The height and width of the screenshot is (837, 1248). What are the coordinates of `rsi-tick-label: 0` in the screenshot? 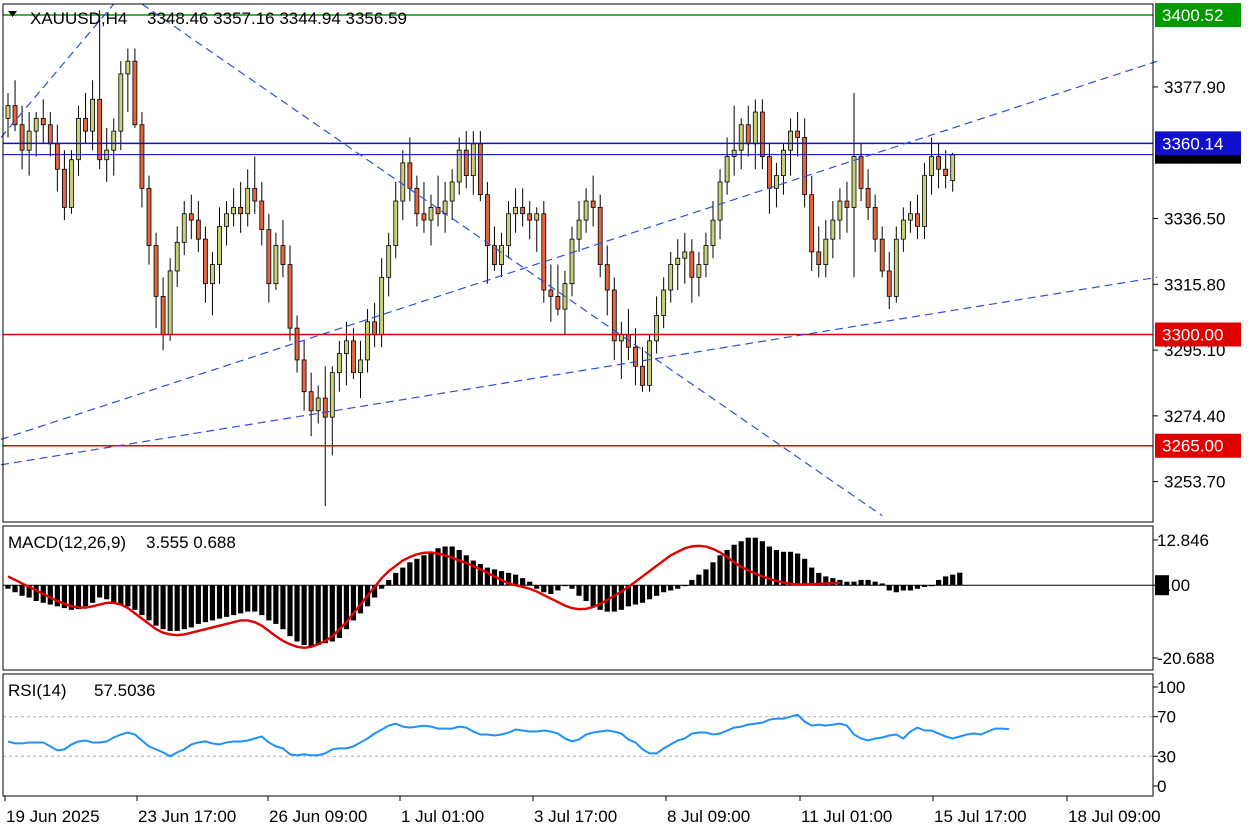 It's located at (1161, 786).